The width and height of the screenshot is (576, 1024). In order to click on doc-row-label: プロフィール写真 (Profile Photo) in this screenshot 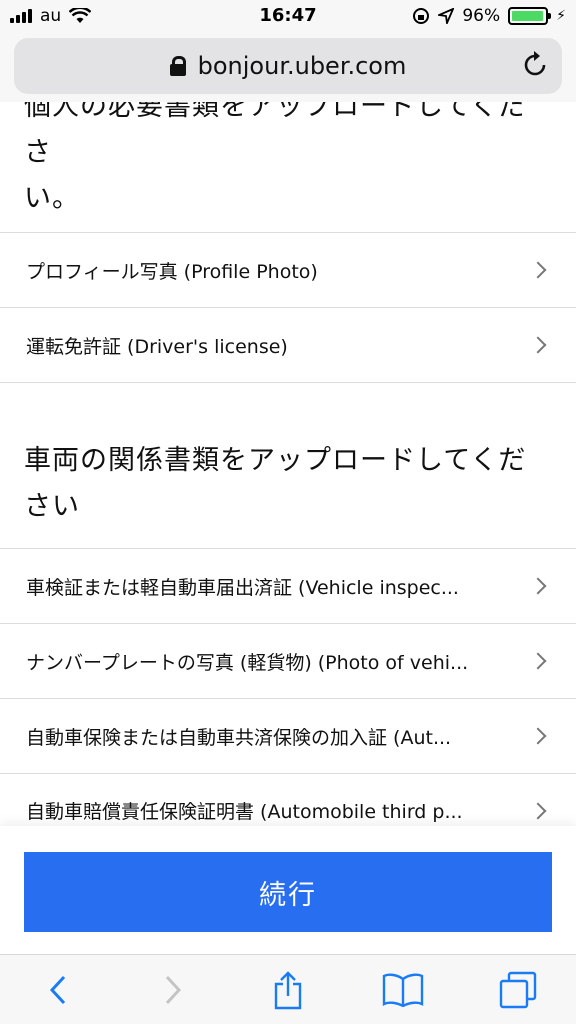, I will do `click(172, 271)`.